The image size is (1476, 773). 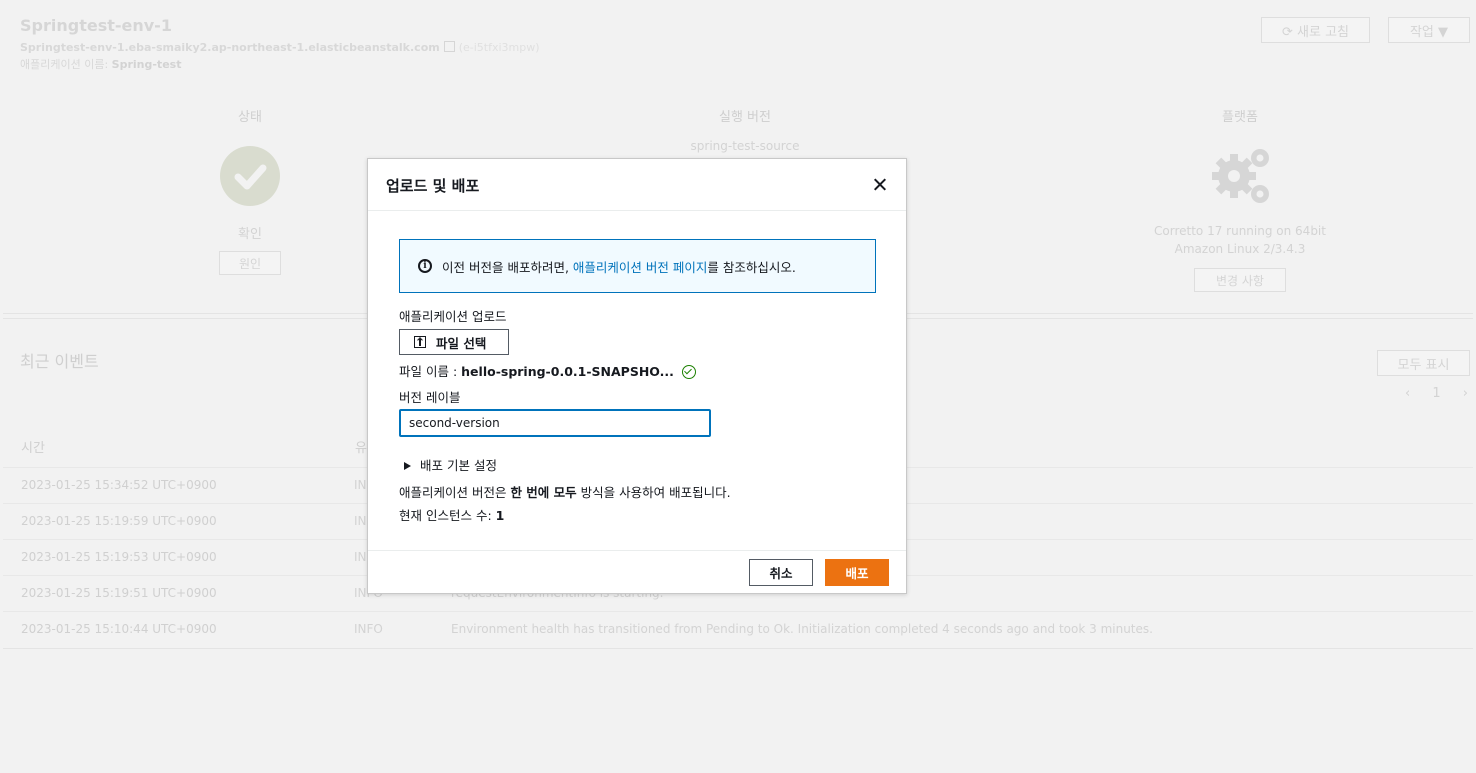 I want to click on application-versions-link: 애플리케이션 버전 페이지, so click(x=640, y=267).